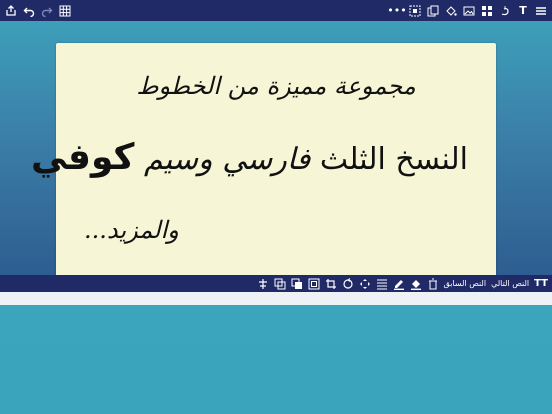 The image size is (552, 414). I want to click on previous-text-button: النص السابق, so click(465, 283).